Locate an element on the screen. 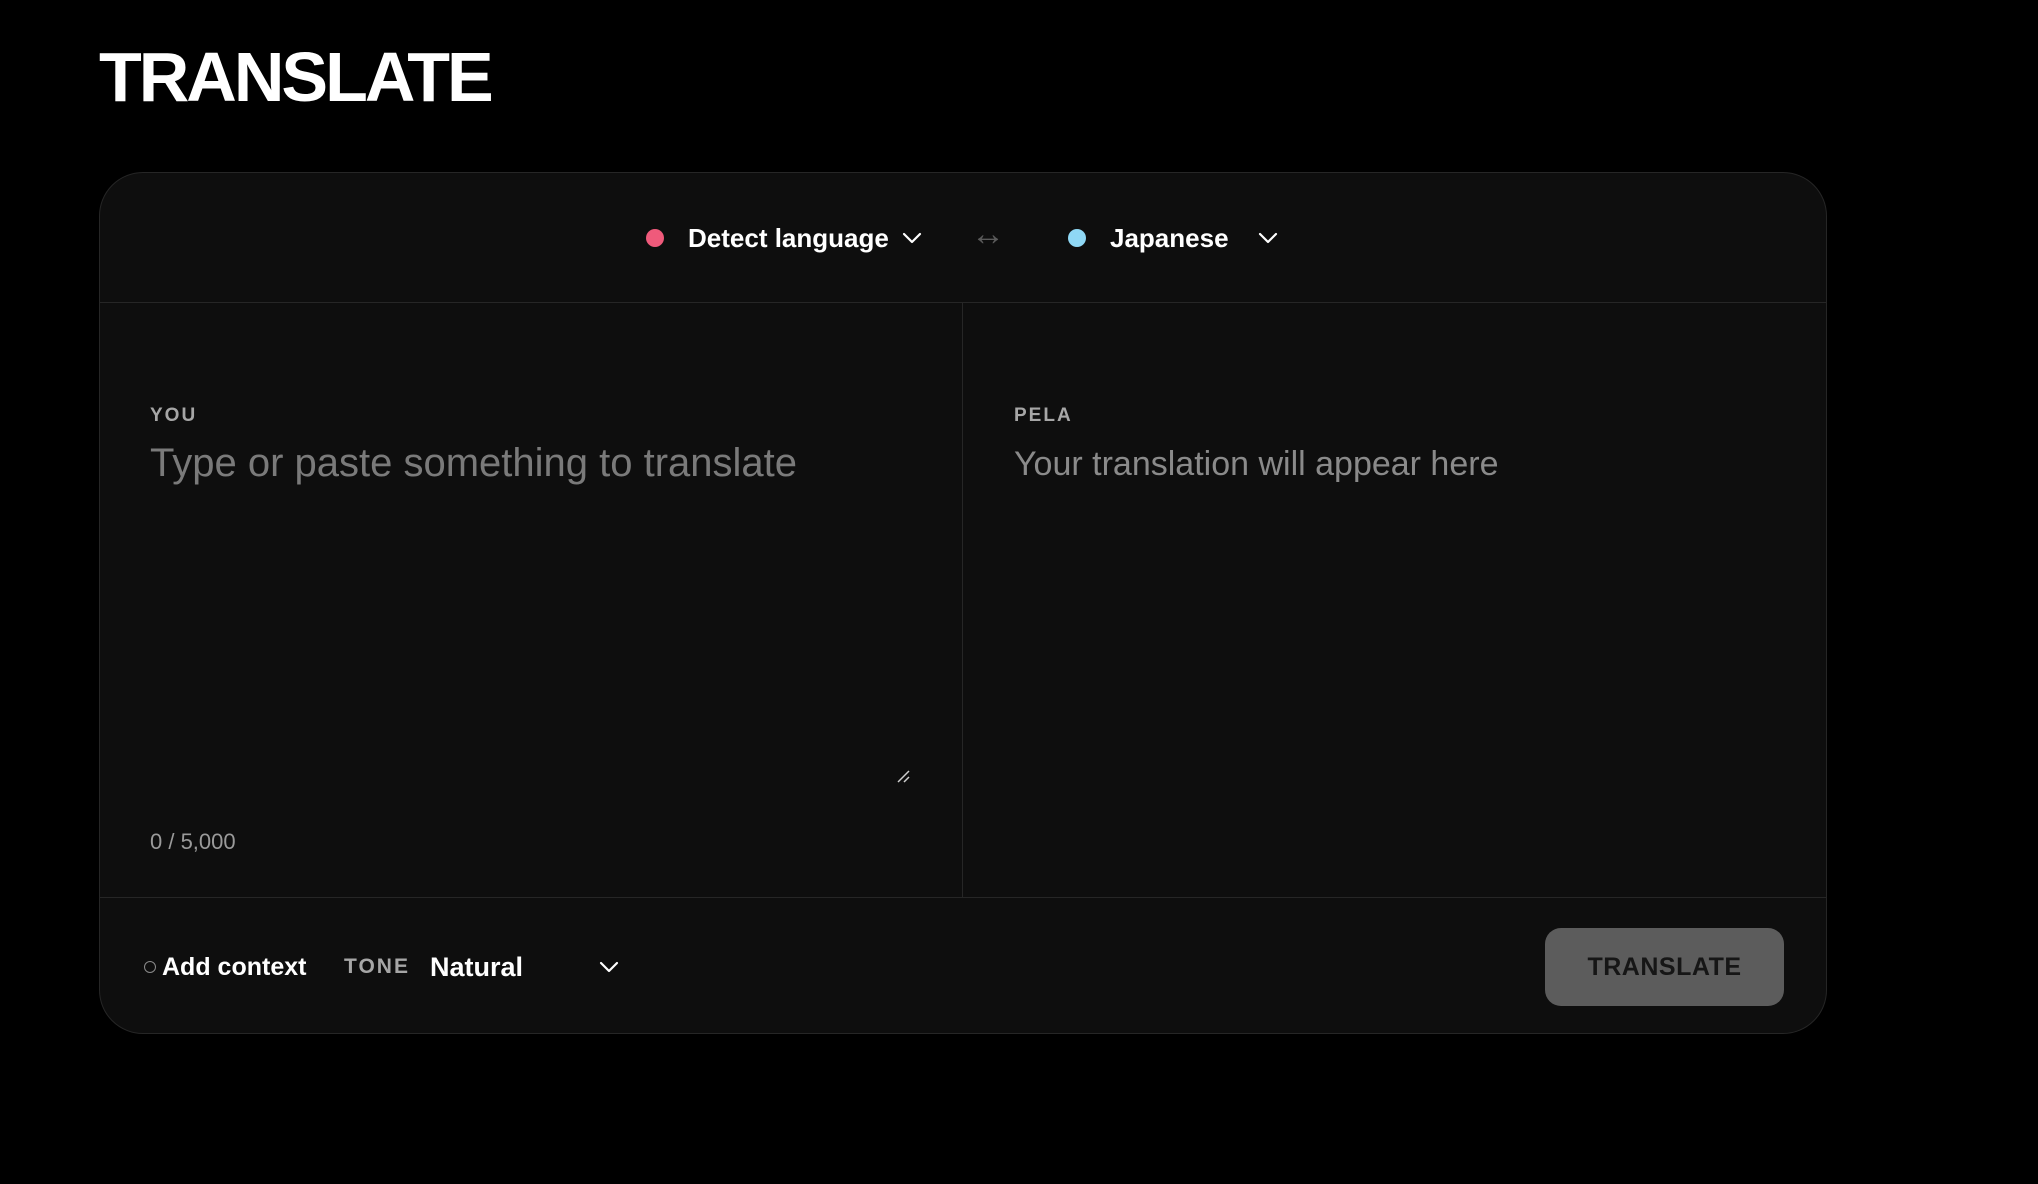 This screenshot has width=2038, height=1184. source-text-input is located at coordinates (535, 602).